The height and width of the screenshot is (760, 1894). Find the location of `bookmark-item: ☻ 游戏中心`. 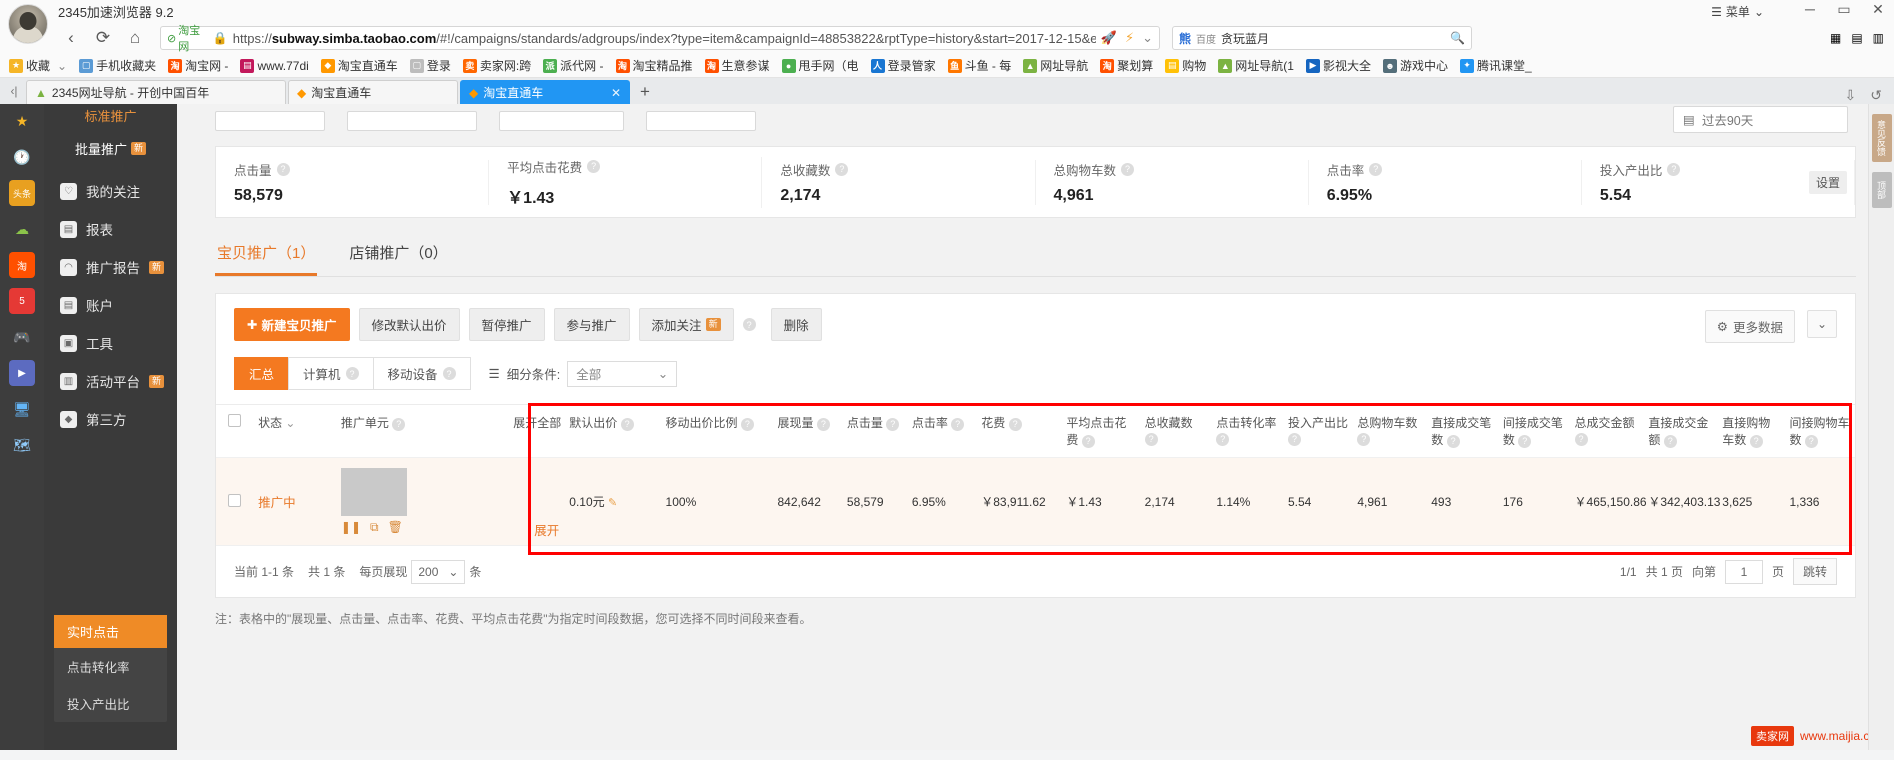

bookmark-item: ☻ 游戏中心 is located at coordinates (1415, 65).